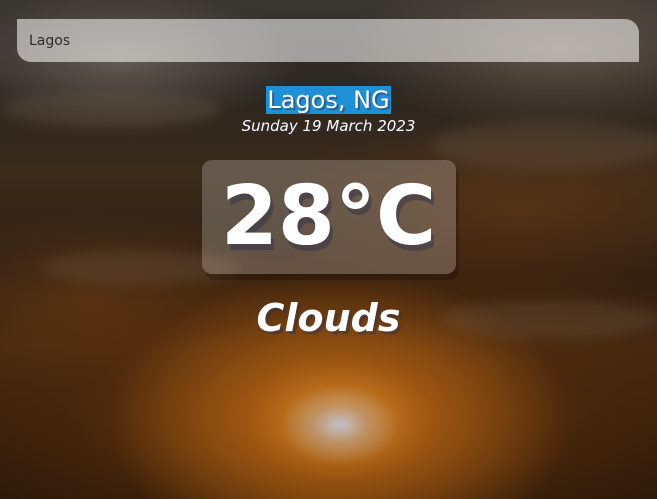 This screenshot has height=499, width=657. What do you see at coordinates (328, 40) in the screenshot?
I see `search-input` at bounding box center [328, 40].